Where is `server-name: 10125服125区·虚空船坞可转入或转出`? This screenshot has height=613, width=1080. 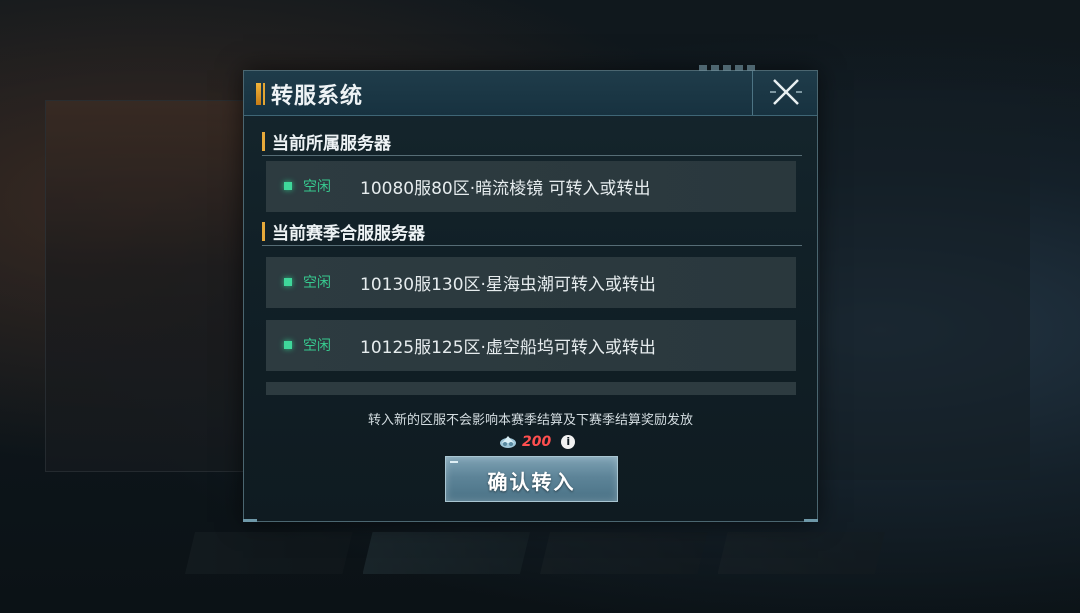 server-name: 10125服125区·虚空船坞可转入或转出 is located at coordinates (508, 348).